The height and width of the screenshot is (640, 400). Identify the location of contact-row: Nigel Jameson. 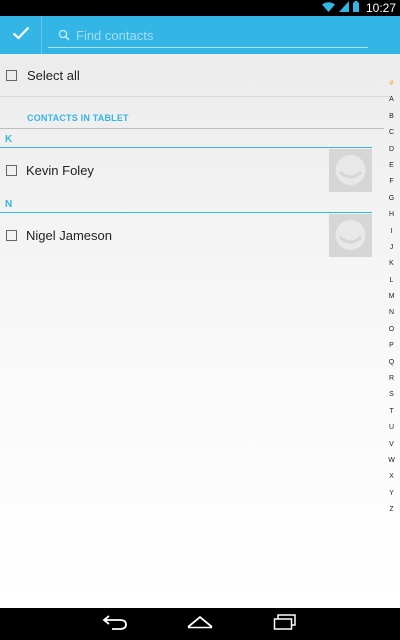
(186, 235).